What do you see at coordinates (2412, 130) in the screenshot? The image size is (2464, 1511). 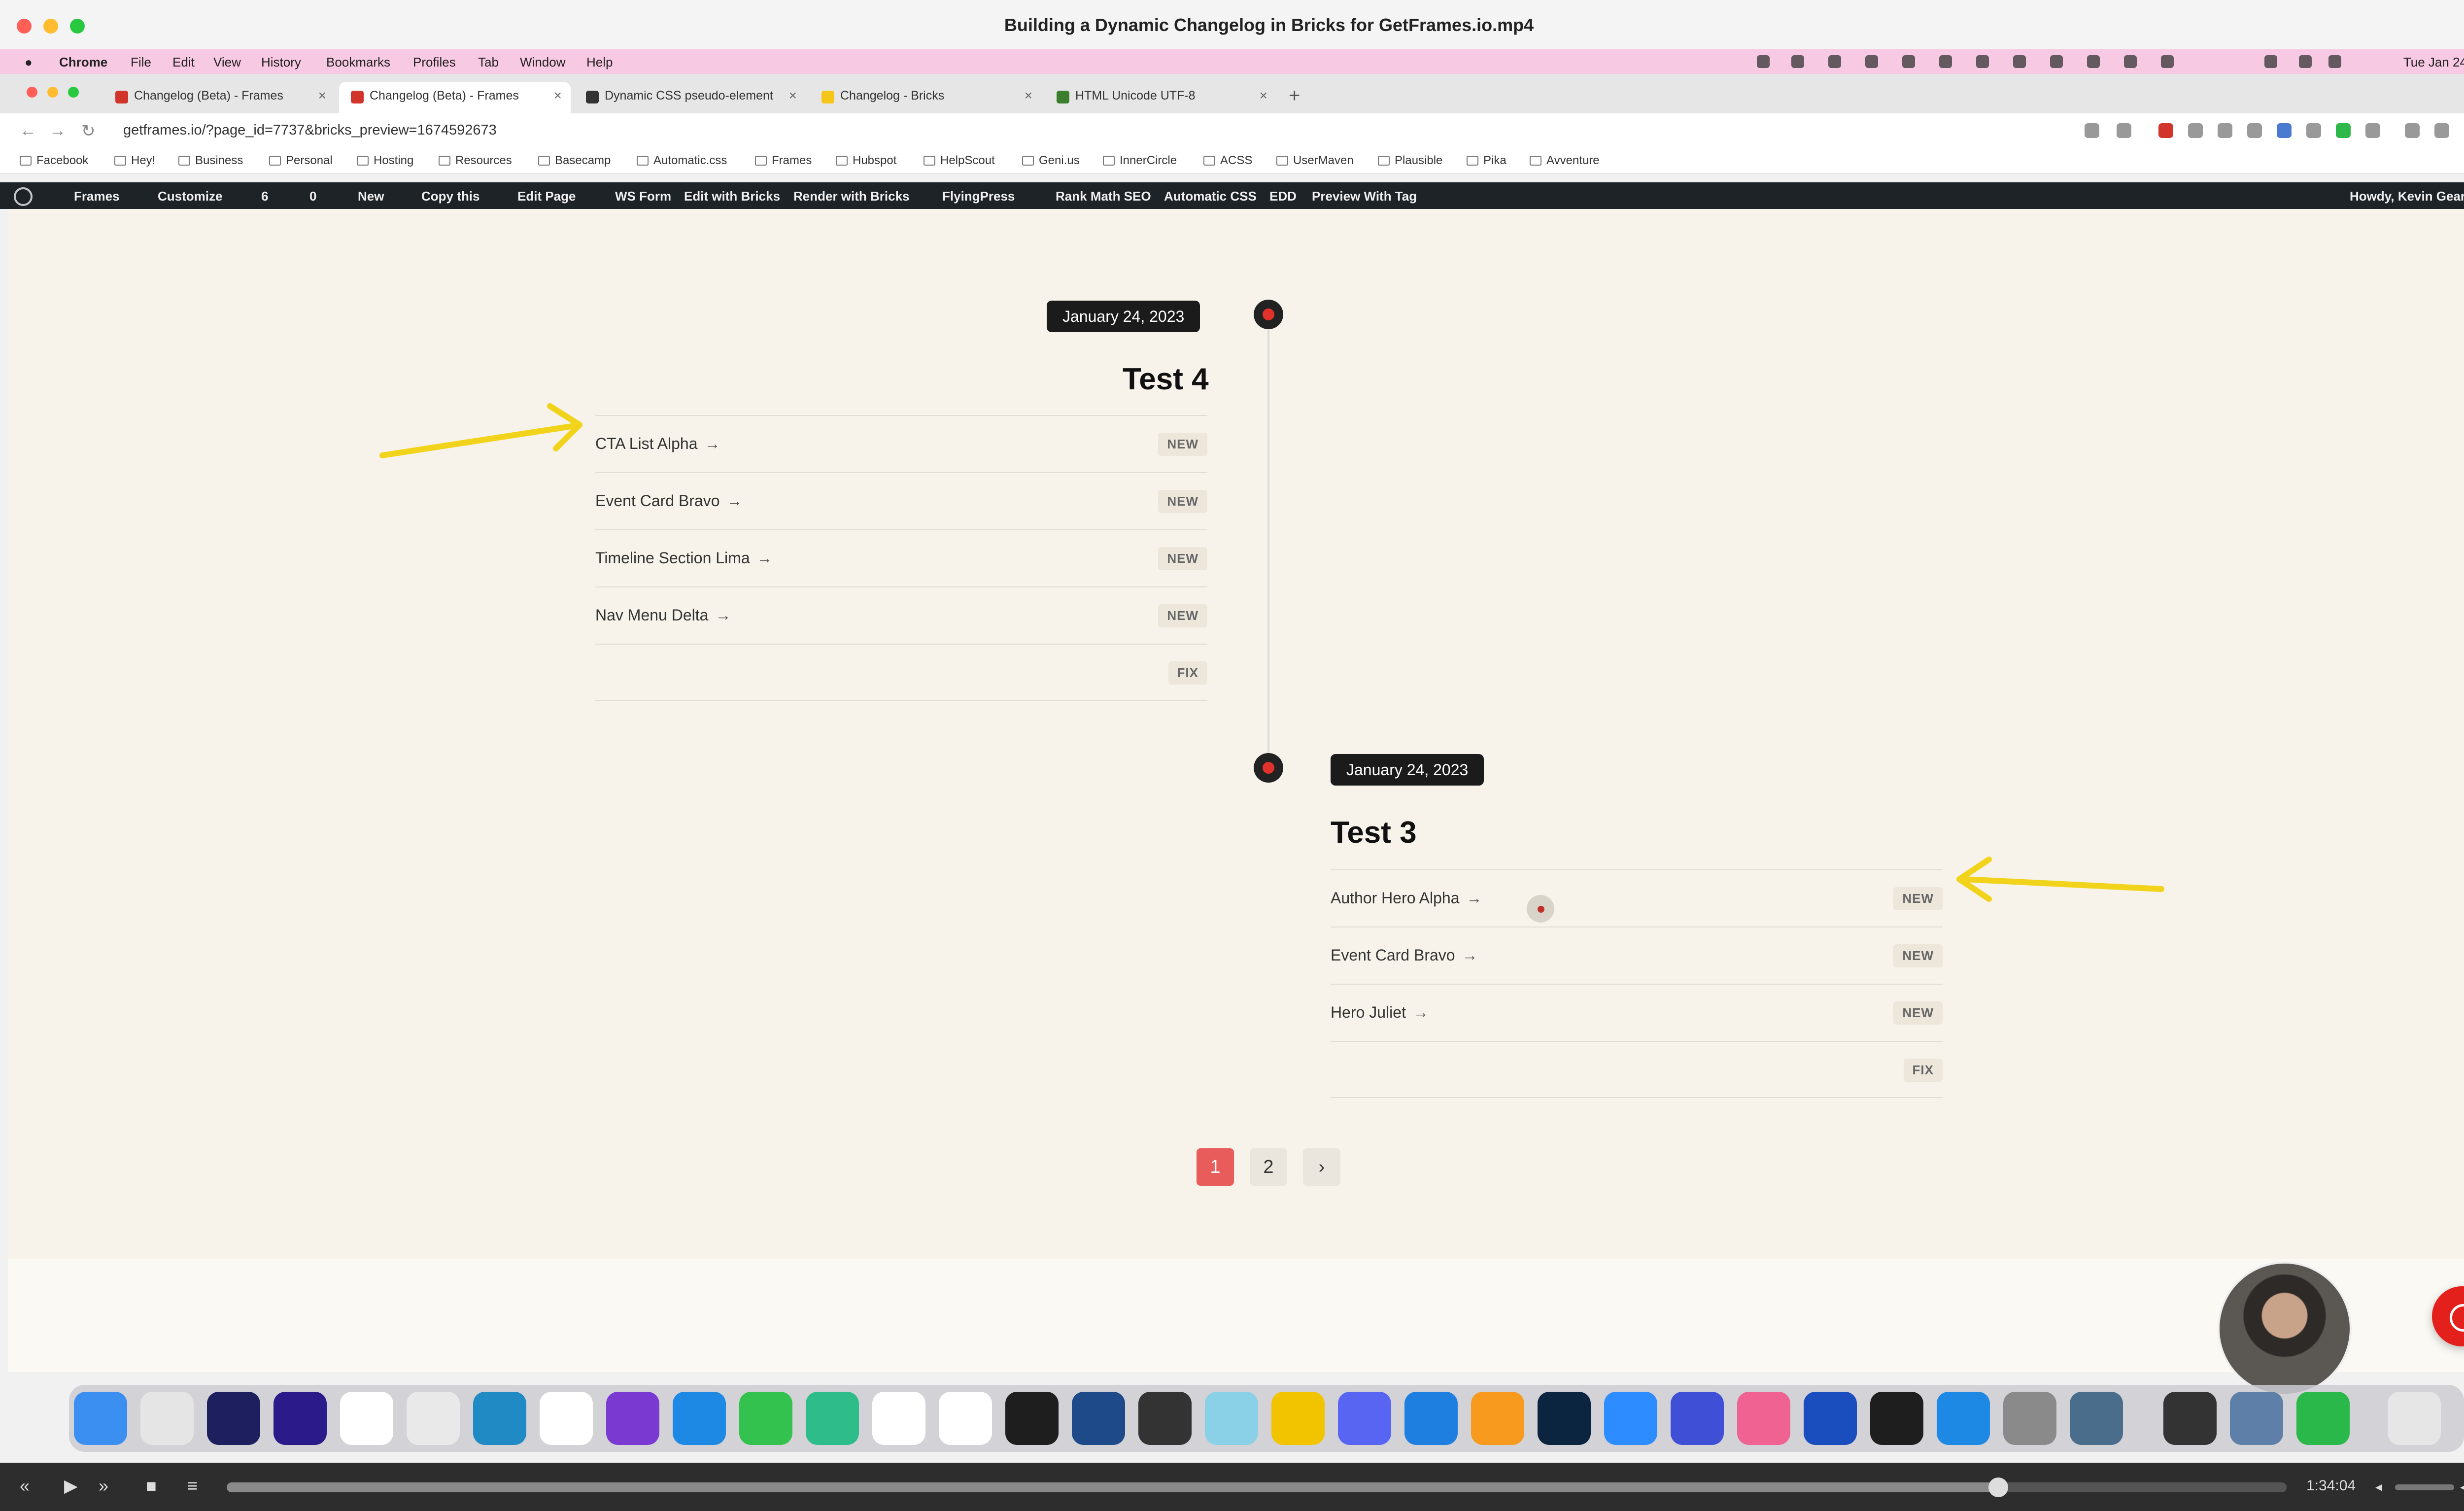 I see `extensions-puzzle-icon` at bounding box center [2412, 130].